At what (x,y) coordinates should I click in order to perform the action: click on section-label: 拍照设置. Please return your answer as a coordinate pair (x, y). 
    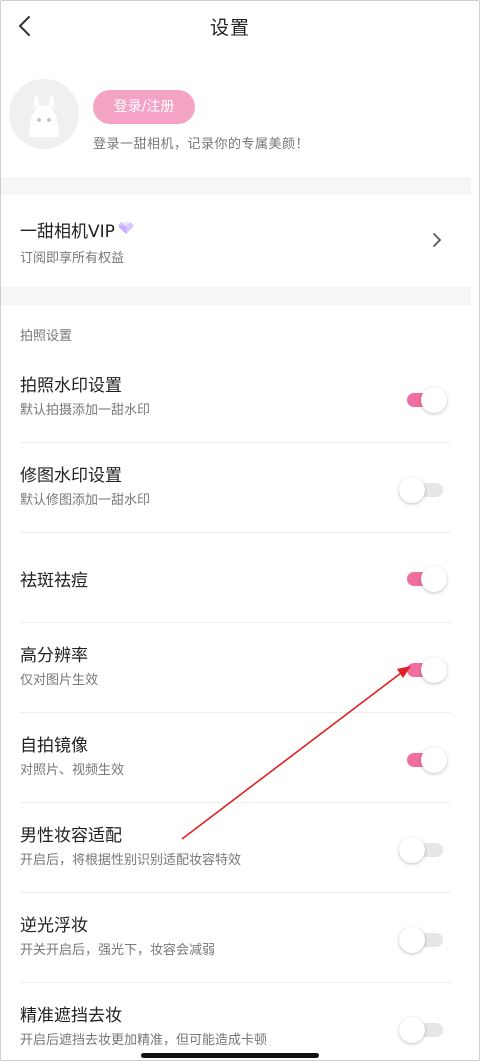
    Looking at the image, I should click on (46, 336).